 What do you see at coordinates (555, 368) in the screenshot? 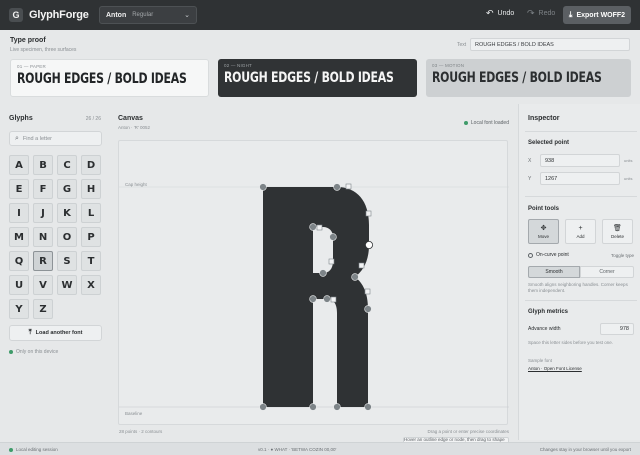
I see `license-link: Anton · Open Font License` at bounding box center [555, 368].